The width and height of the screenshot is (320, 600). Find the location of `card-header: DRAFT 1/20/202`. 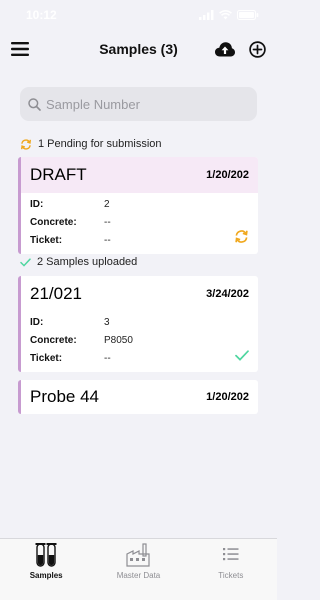

card-header: DRAFT 1/20/202 is located at coordinates (139, 175).